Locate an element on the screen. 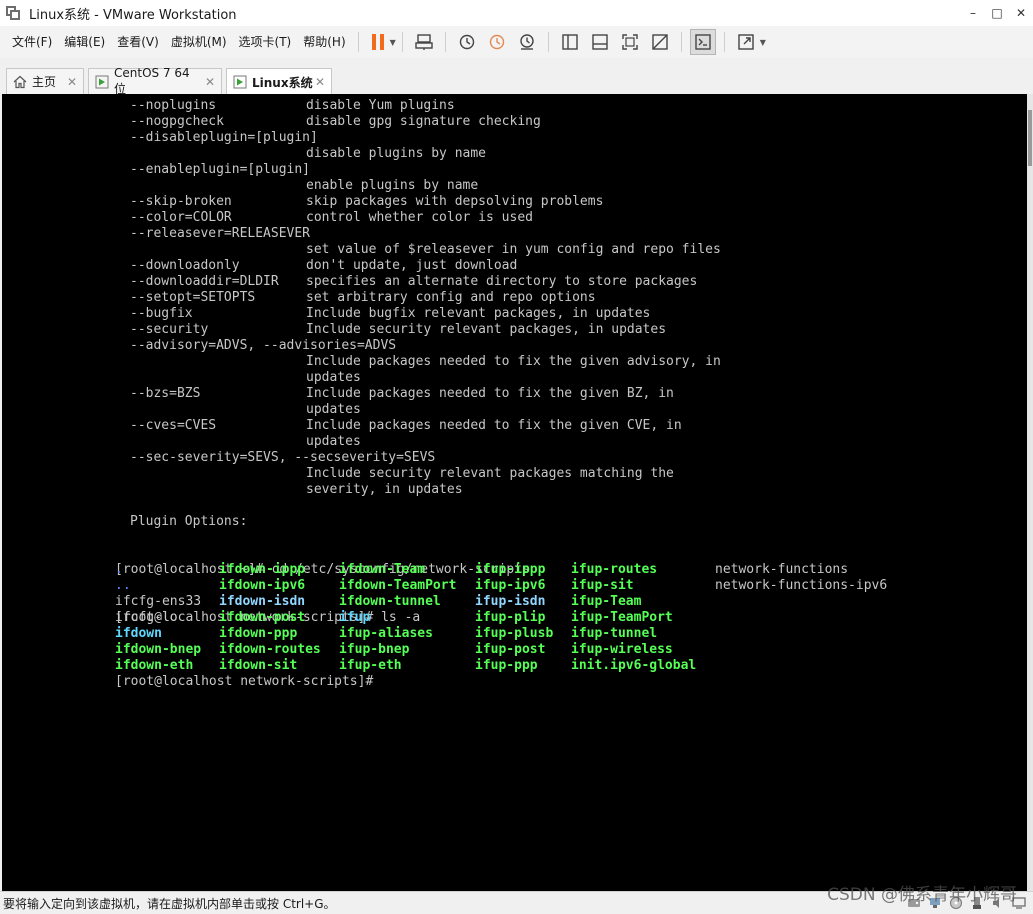 The image size is (1033, 914). home-icon is located at coordinates (20, 82).